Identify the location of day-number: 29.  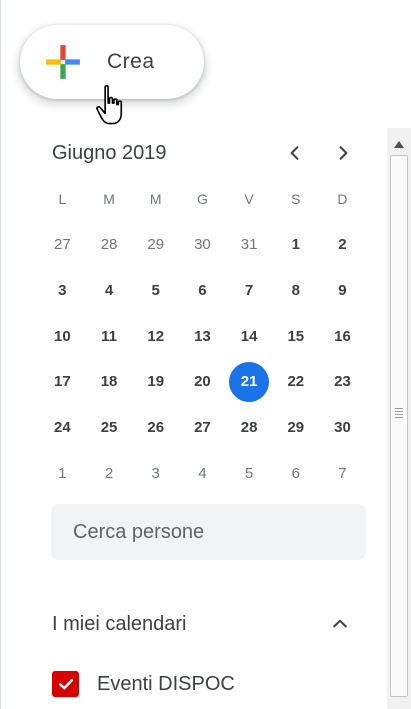
(156, 245).